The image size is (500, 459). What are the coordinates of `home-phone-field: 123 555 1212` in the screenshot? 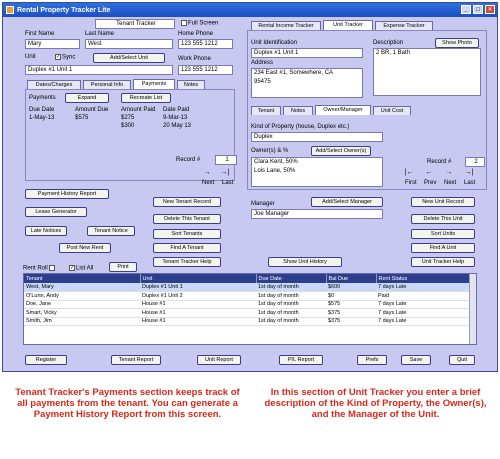 It's located at (205, 44).